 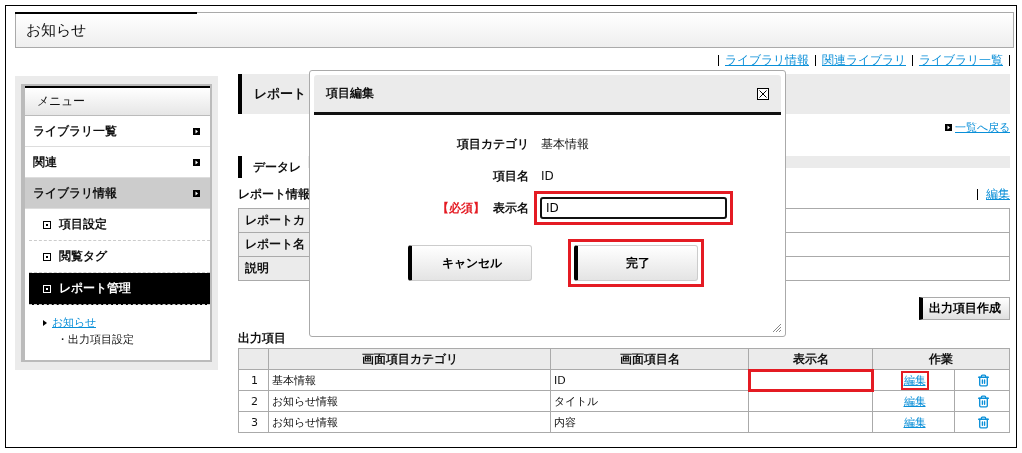 I want to click on top-link: ライブラリ情報, so click(x=767, y=60).